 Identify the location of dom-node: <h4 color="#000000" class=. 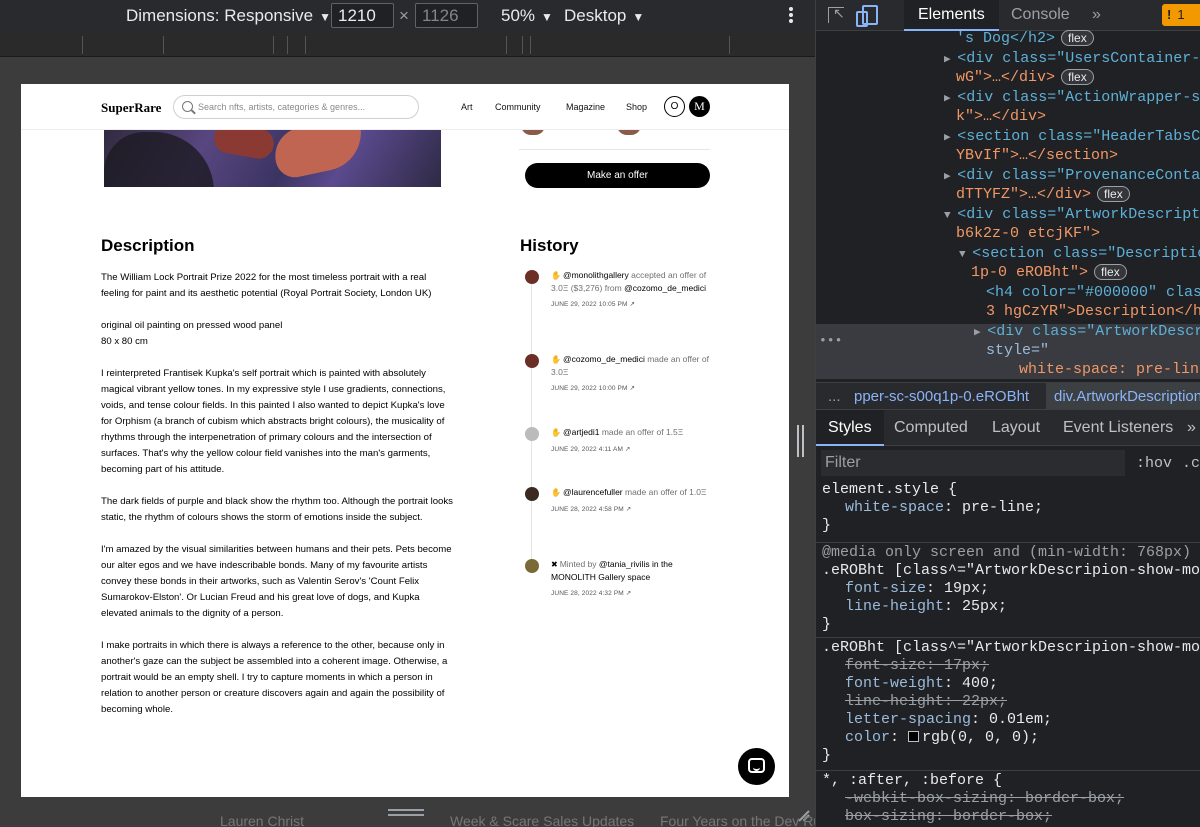
(1093, 293).